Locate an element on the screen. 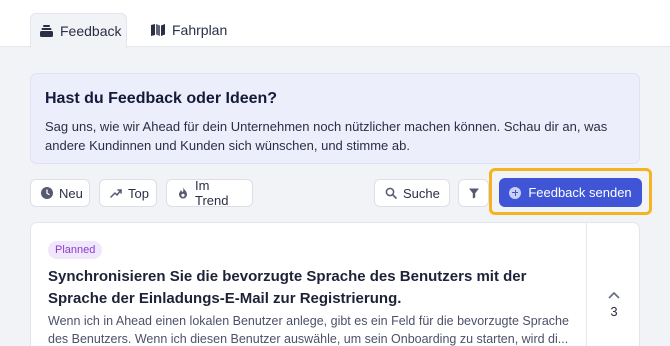 The width and height of the screenshot is (670, 346). search-button: Suche is located at coordinates (412, 193).